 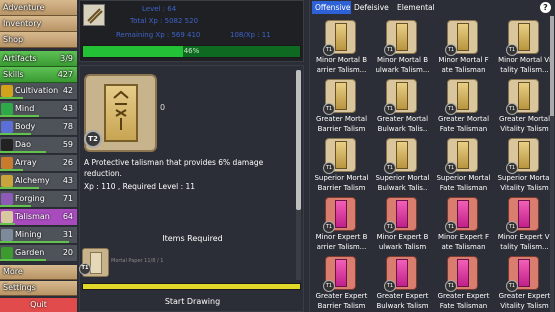 What do you see at coordinates (552, 164) in the screenshot?
I see `grid-scrollbar` at bounding box center [552, 164].